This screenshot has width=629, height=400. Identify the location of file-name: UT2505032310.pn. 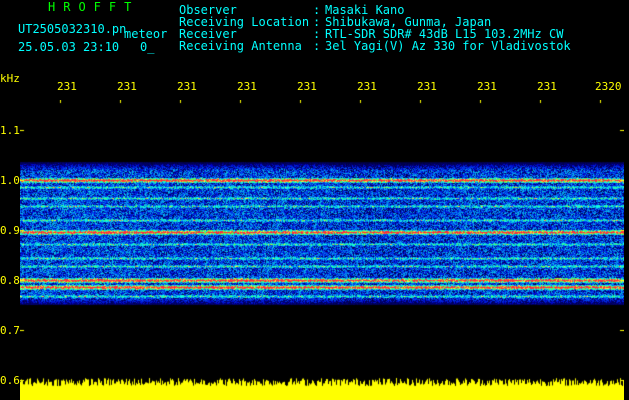
(72, 29).